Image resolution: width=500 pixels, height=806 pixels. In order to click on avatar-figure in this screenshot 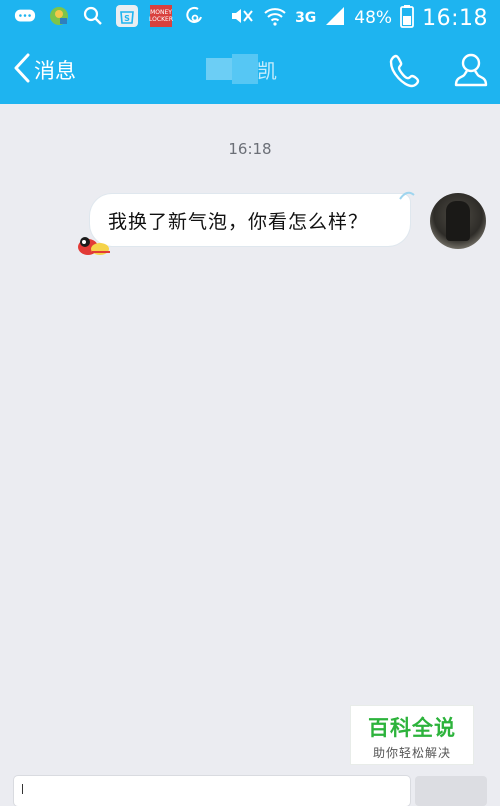, I will do `click(458, 221)`.